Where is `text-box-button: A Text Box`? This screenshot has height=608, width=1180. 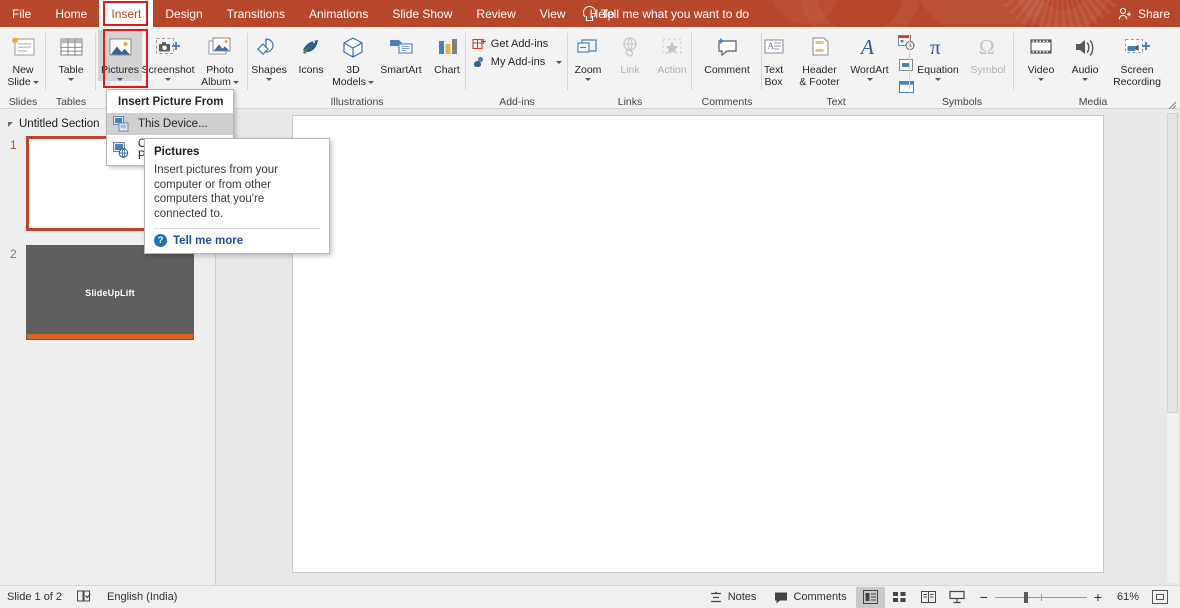 text-box-button: A Text Box is located at coordinates (774, 59).